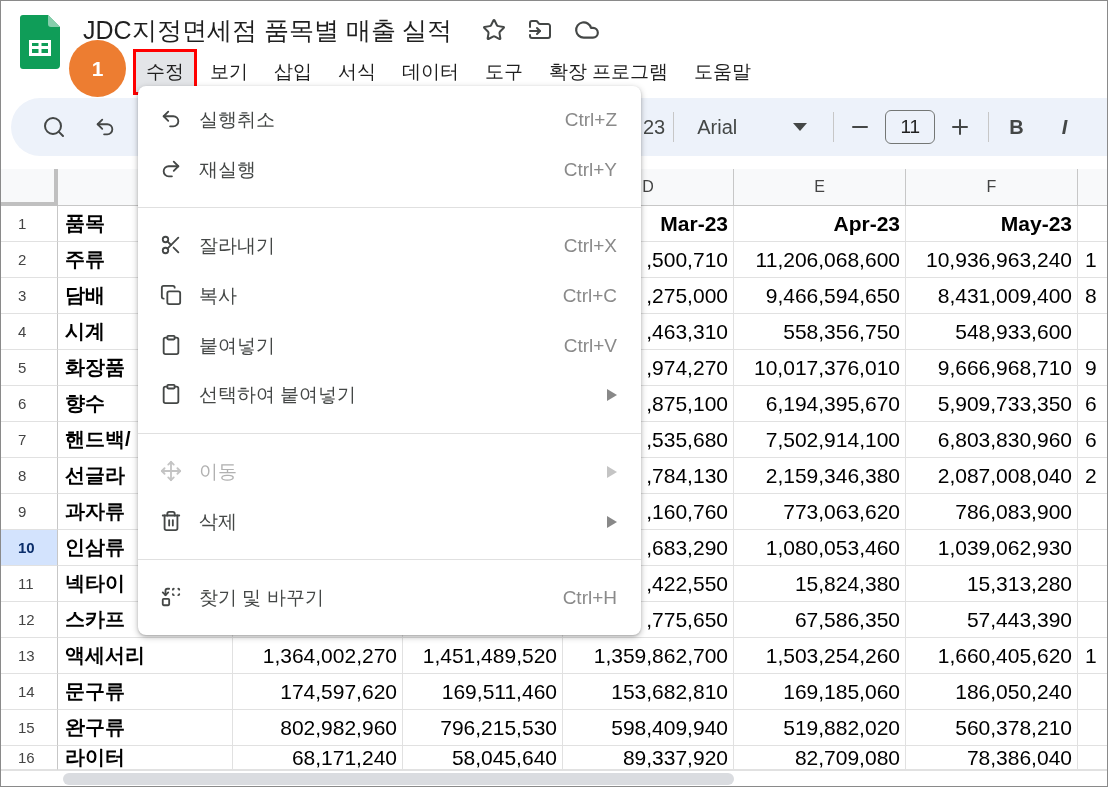  Describe the element at coordinates (483, 656) in the screenshot. I see `table-cell: 1,451,489,520` at that location.